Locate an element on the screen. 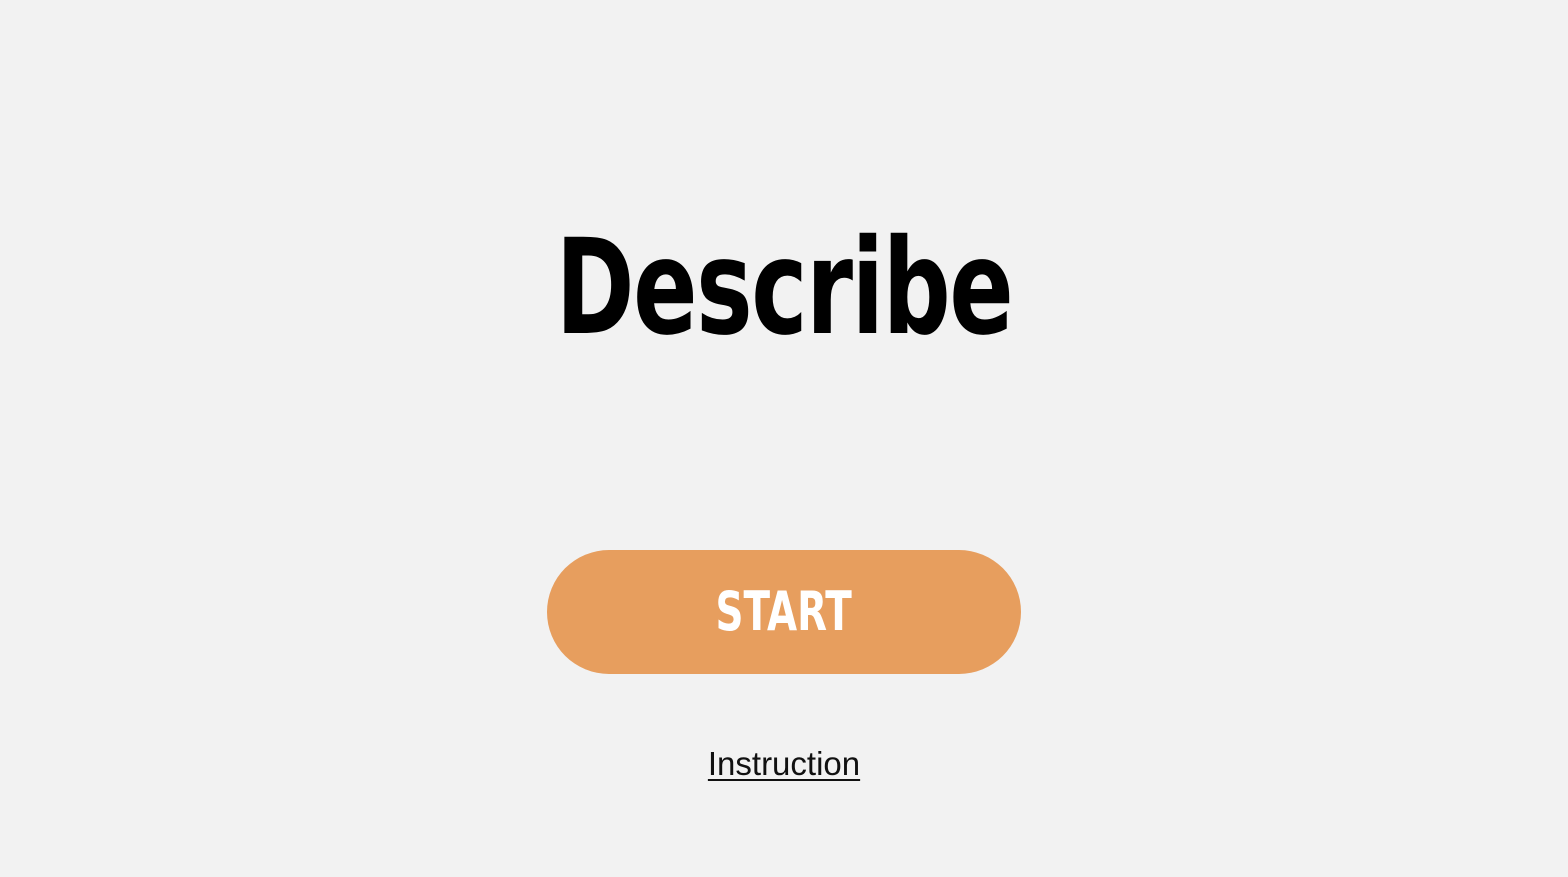 The image size is (1568, 877). instruction-link: Instruction is located at coordinates (784, 763).